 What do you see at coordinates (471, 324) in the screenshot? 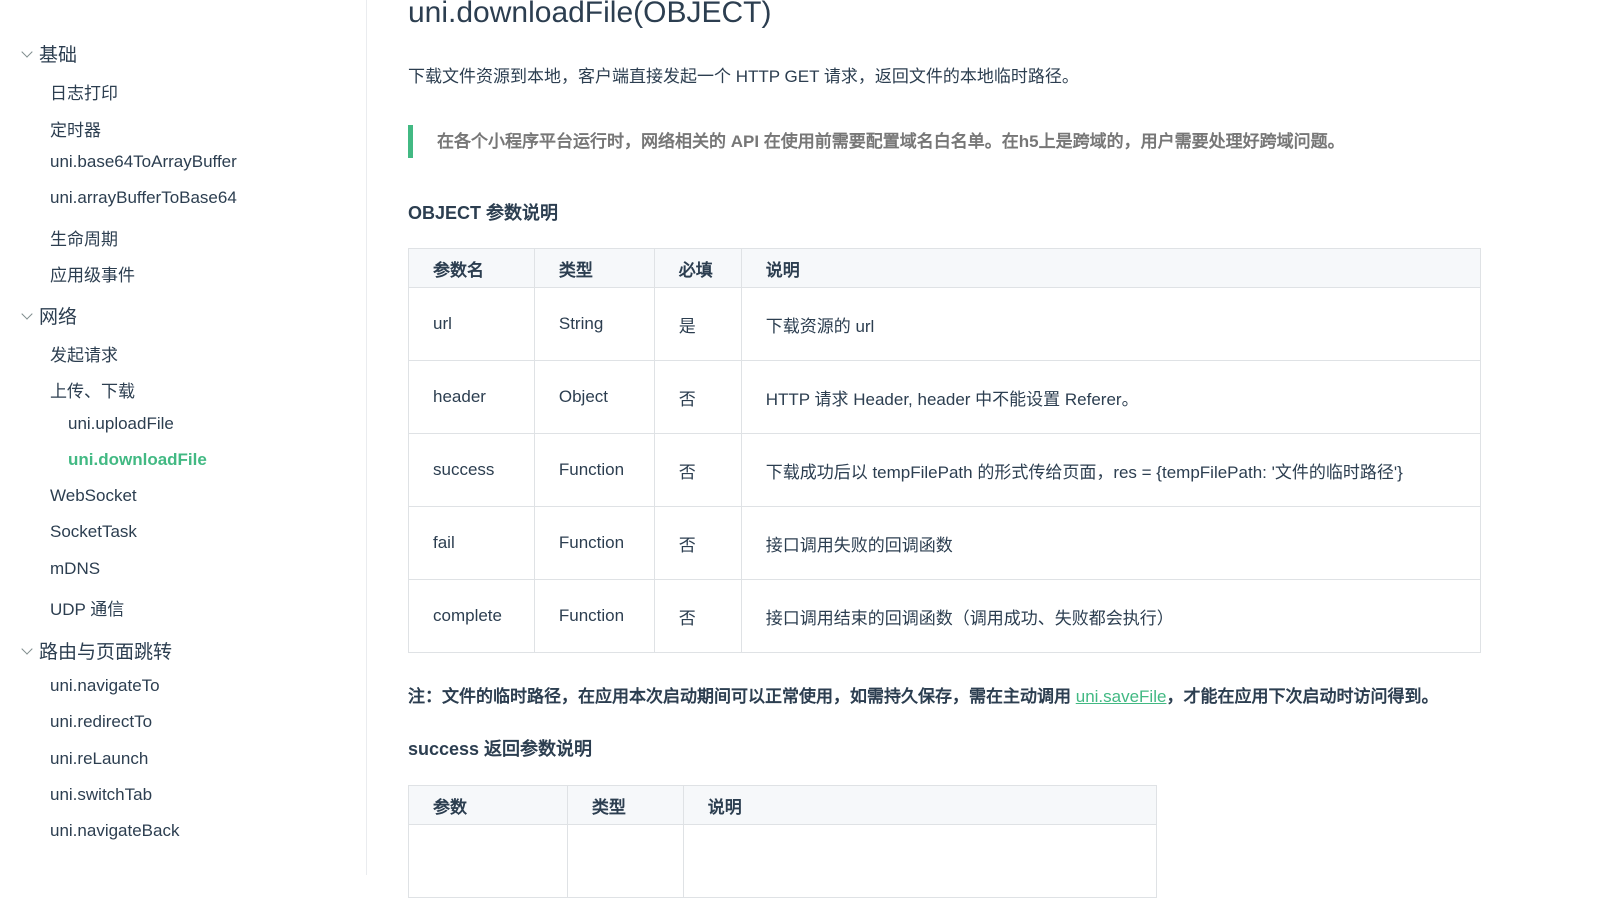
I see `table-cell: url` at bounding box center [471, 324].